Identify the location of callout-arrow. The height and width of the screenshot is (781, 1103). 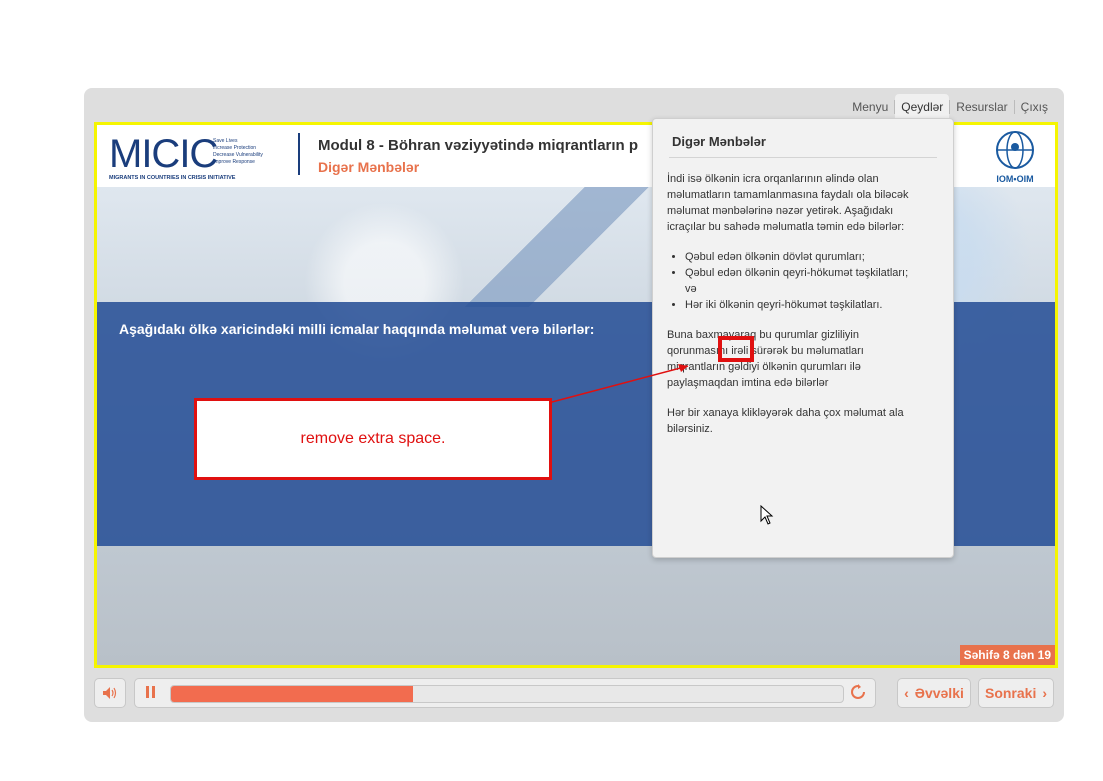
(620, 383).